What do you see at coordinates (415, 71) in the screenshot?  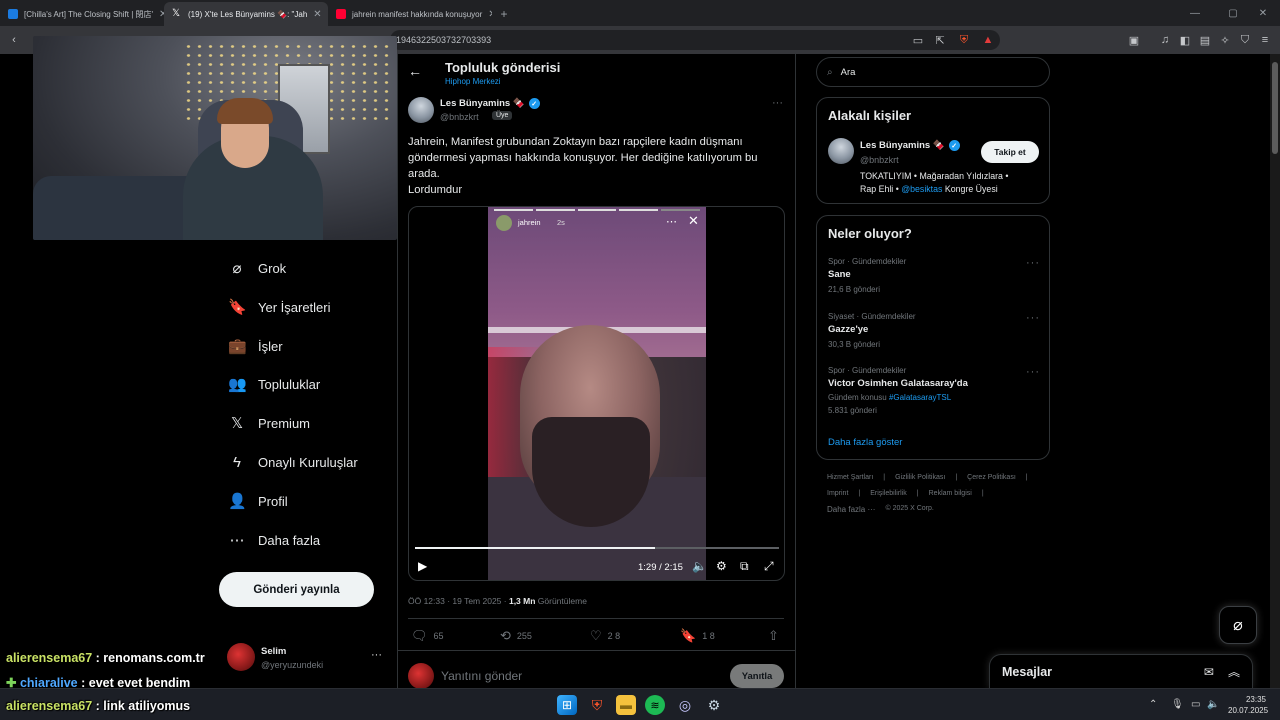 I see `back-arrow-icon: ←` at bounding box center [415, 71].